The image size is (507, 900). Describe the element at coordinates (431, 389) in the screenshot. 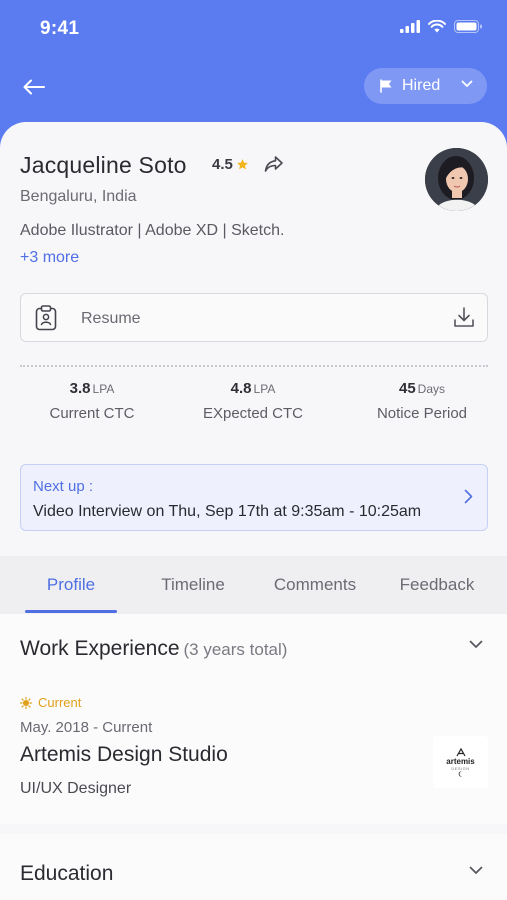

I see `stat-unit: Days` at that location.